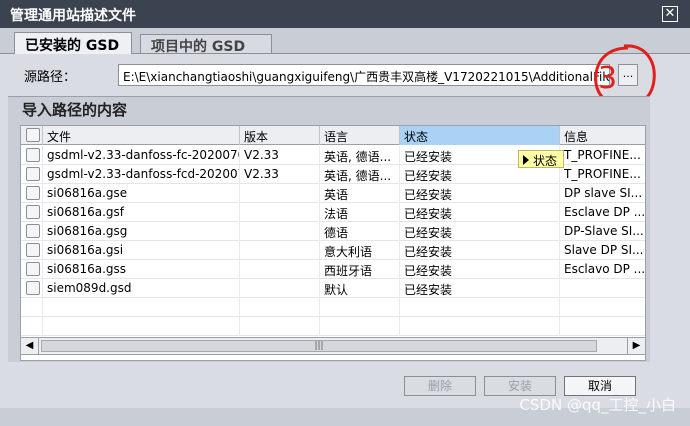 This screenshot has width=690, height=426. I want to click on window-title: 管理通用站描述文件, so click(73, 16).